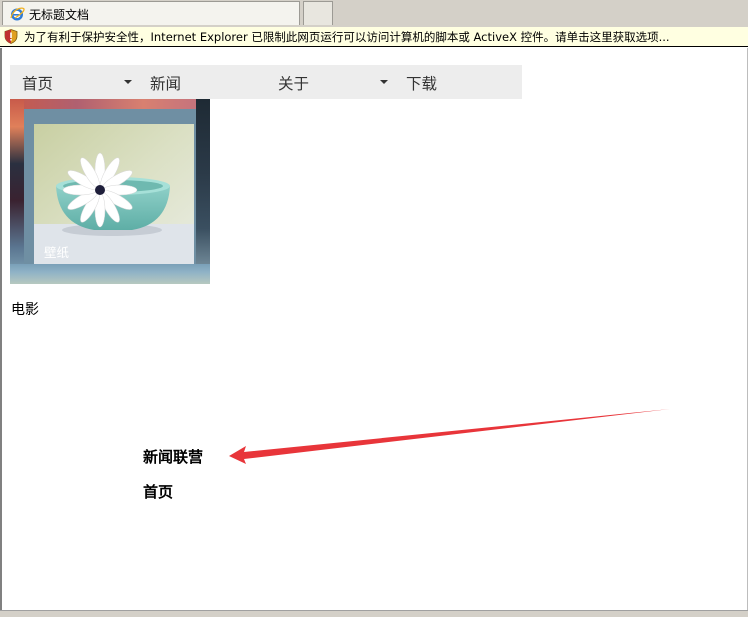 Image resolution: width=748 pixels, height=617 pixels. I want to click on tab-title: 无标题文档, so click(59, 15).